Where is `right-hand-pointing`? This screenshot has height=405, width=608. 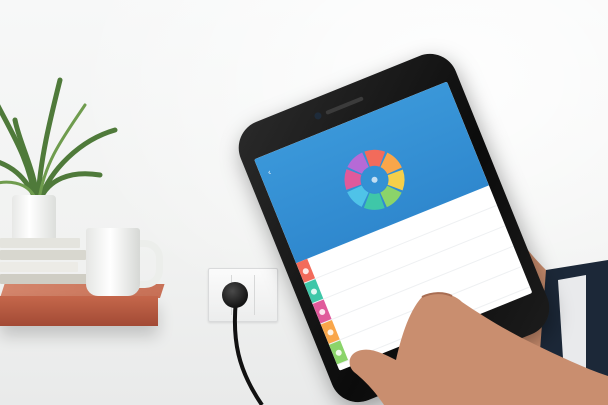 right-hand-pointing is located at coordinates (478, 348).